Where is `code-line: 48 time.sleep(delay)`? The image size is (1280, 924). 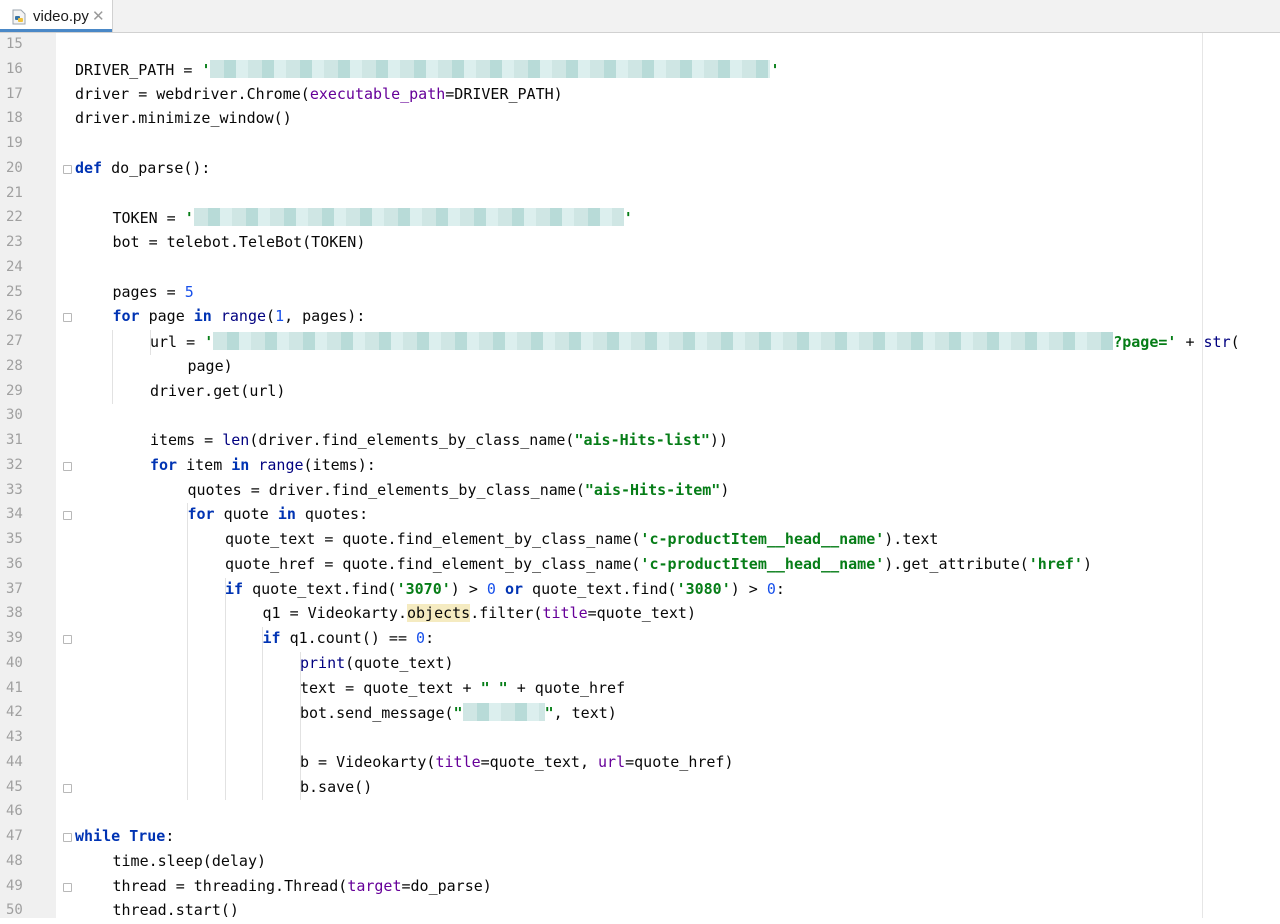 code-line: 48 time.sleep(delay) is located at coordinates (640, 862).